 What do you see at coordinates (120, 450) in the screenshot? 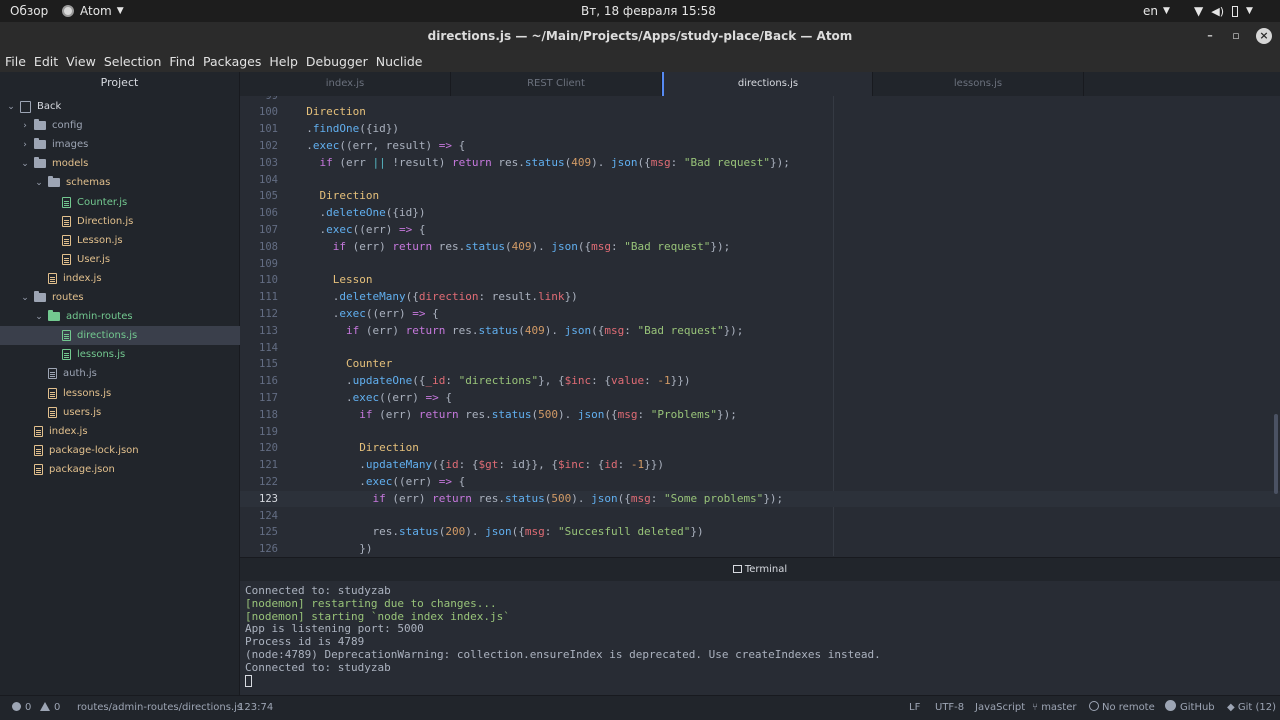
I see `tree-file-item: package-lock.json` at bounding box center [120, 450].